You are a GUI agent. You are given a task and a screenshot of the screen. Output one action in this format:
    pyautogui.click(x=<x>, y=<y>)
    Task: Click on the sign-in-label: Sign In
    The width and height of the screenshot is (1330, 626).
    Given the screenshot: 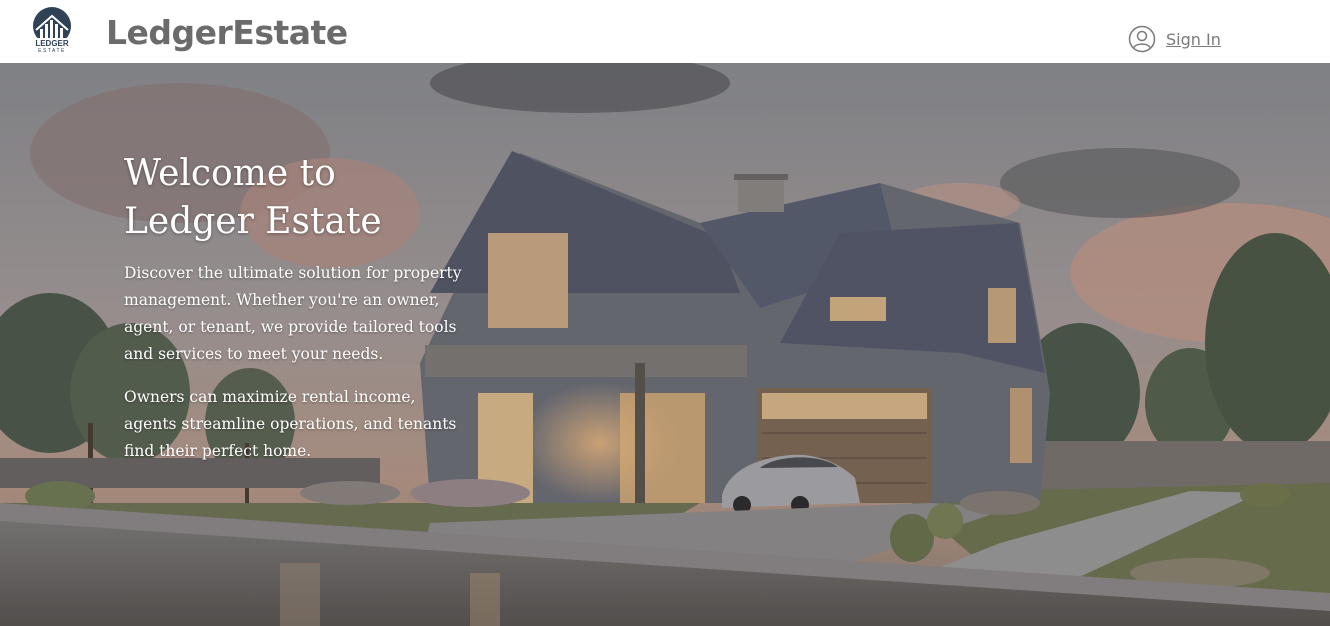 What is the action you would take?
    pyautogui.click(x=1193, y=39)
    